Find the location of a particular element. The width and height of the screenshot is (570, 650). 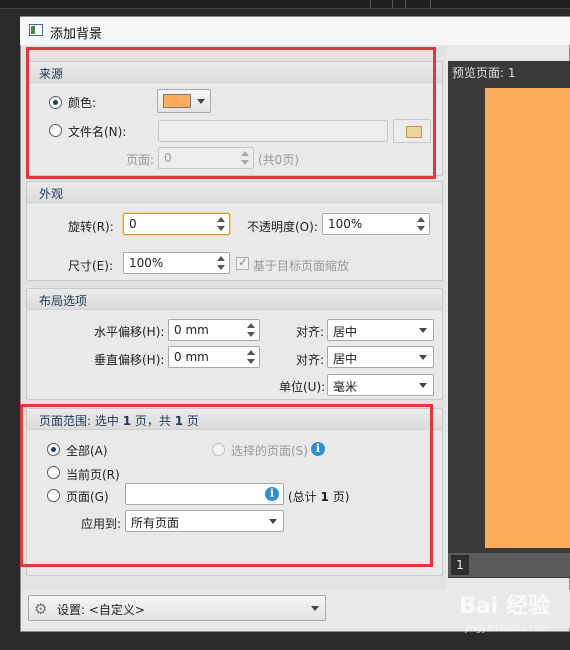

h-align-label: 对齐: is located at coordinates (310, 332).